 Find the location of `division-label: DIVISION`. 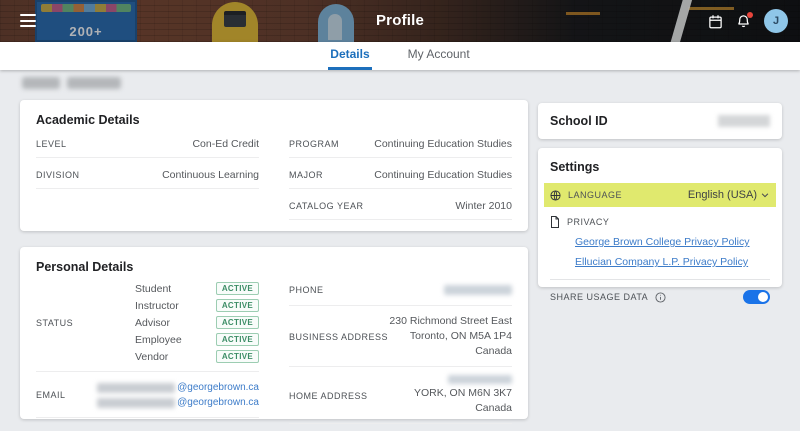

division-label: DIVISION is located at coordinates (58, 175).